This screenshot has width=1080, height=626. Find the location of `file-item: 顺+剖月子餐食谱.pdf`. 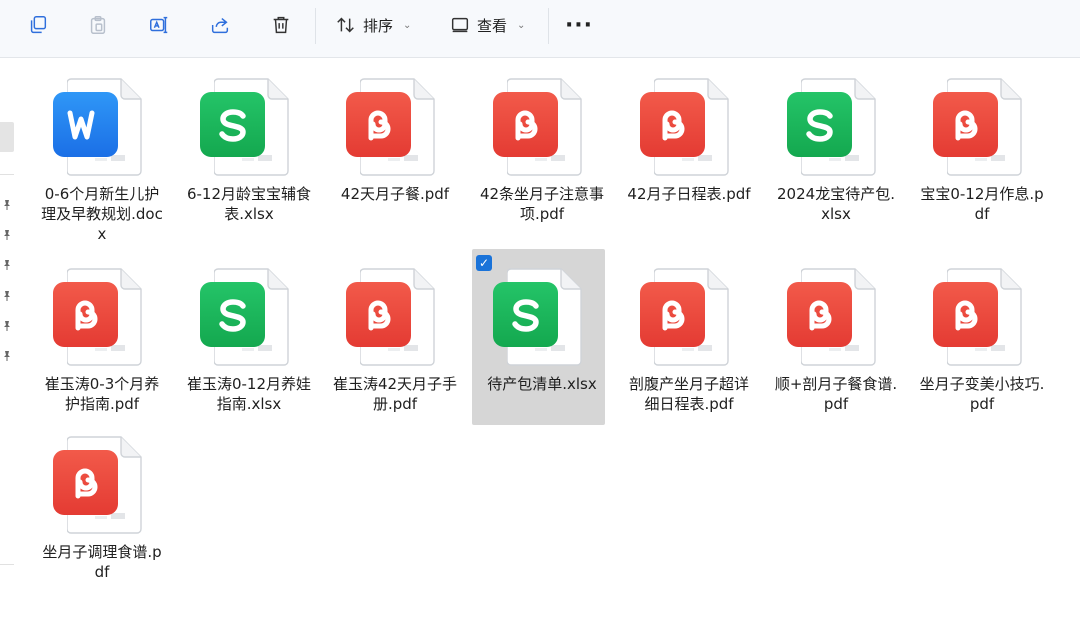

file-item: 顺+剖月子餐食谱.pdf is located at coordinates (836, 337).